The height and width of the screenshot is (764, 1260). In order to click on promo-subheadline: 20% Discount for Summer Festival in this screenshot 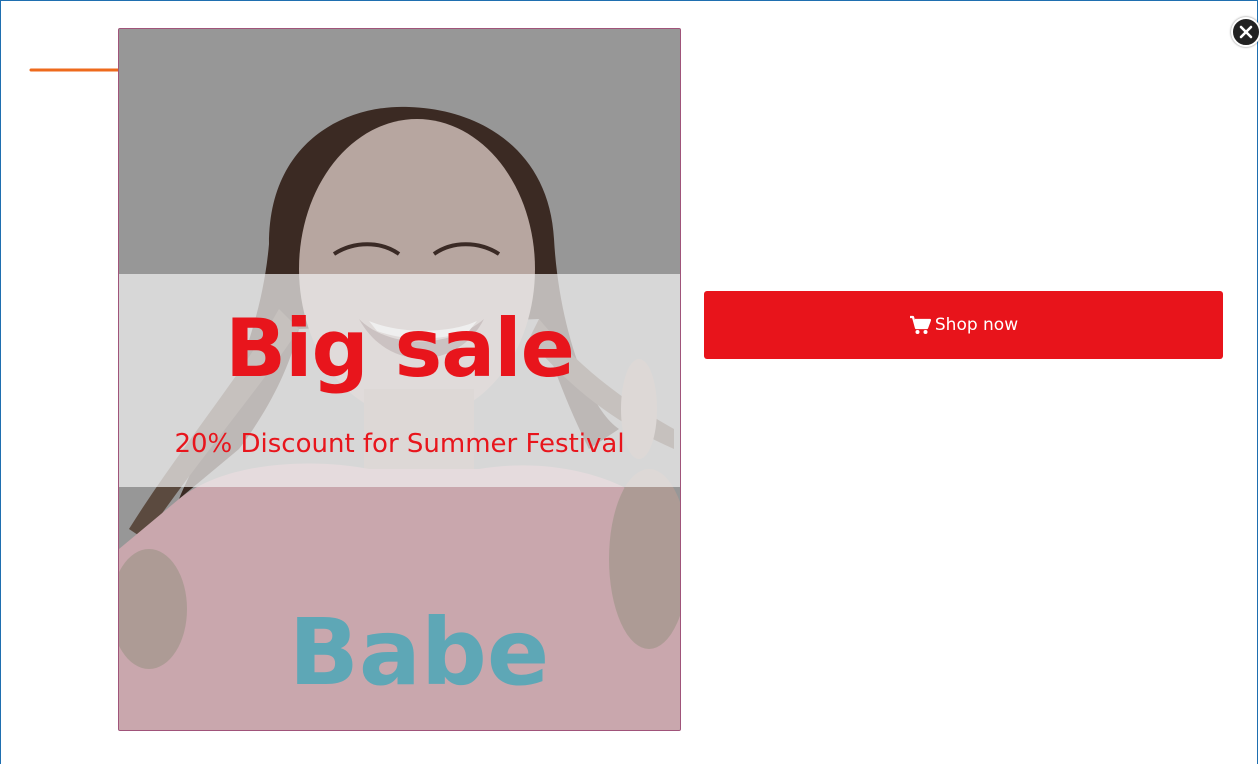, I will do `click(399, 444)`.